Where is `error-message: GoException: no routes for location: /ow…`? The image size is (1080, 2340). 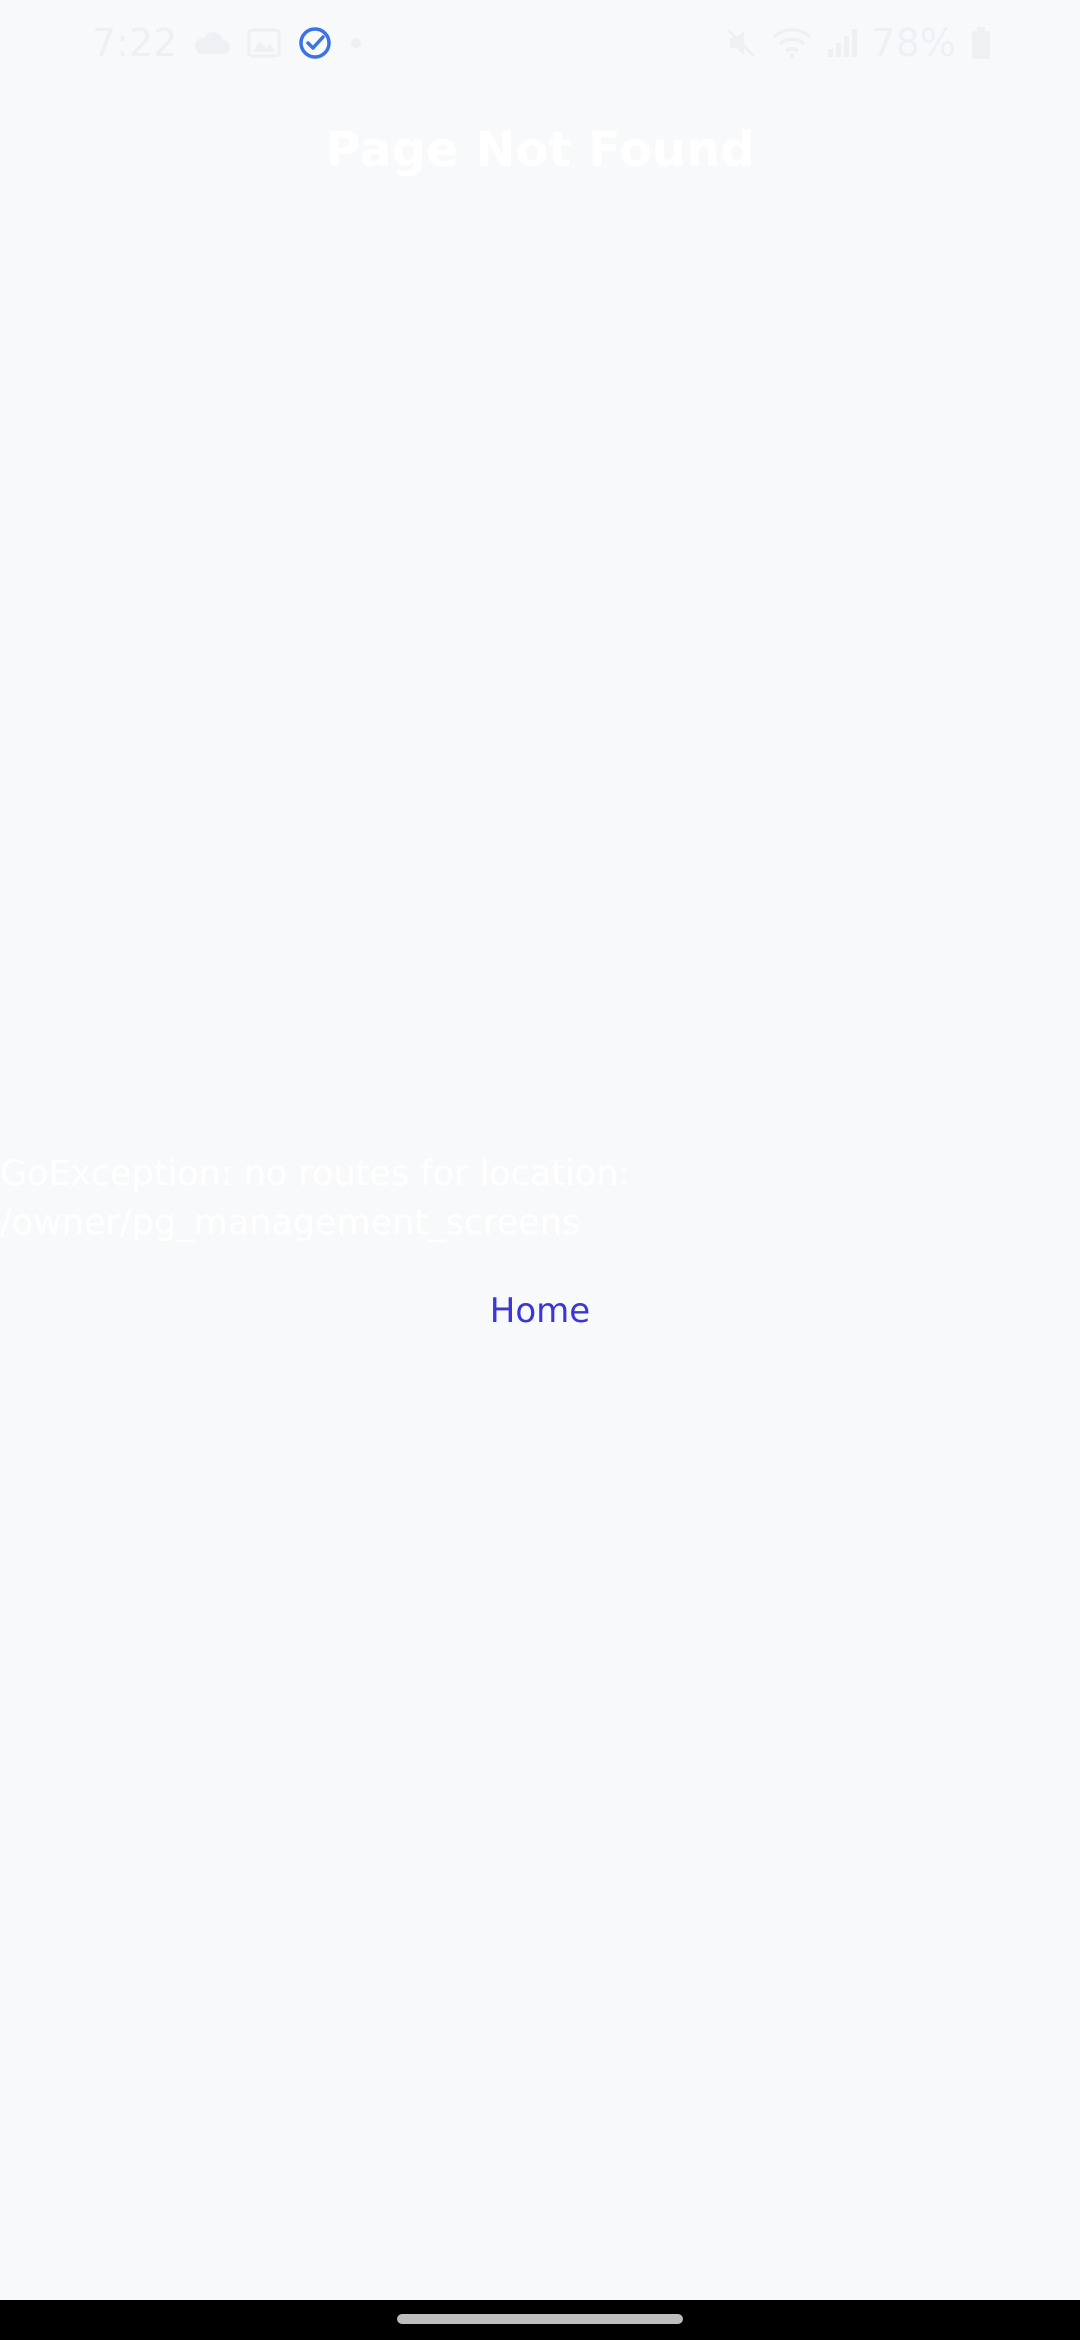
error-message: GoException: no routes for location: /ow… is located at coordinates (315, 1198).